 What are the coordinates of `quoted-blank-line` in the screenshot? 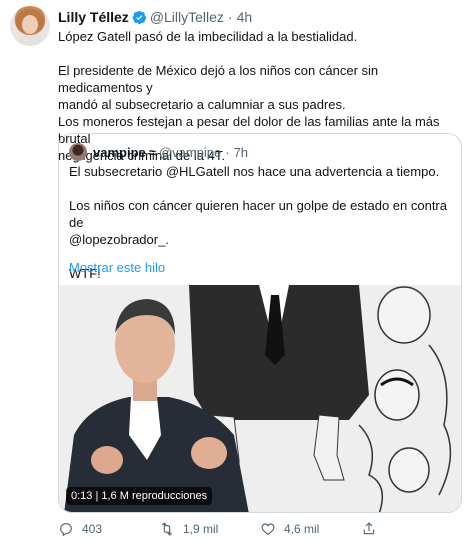 It's located at (261, 188).